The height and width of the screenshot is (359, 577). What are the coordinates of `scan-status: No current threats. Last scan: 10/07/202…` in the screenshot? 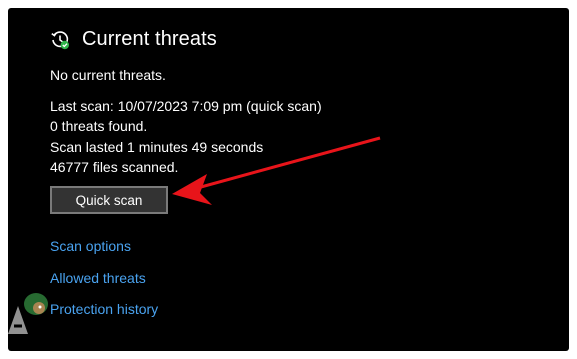 It's located at (186, 121).